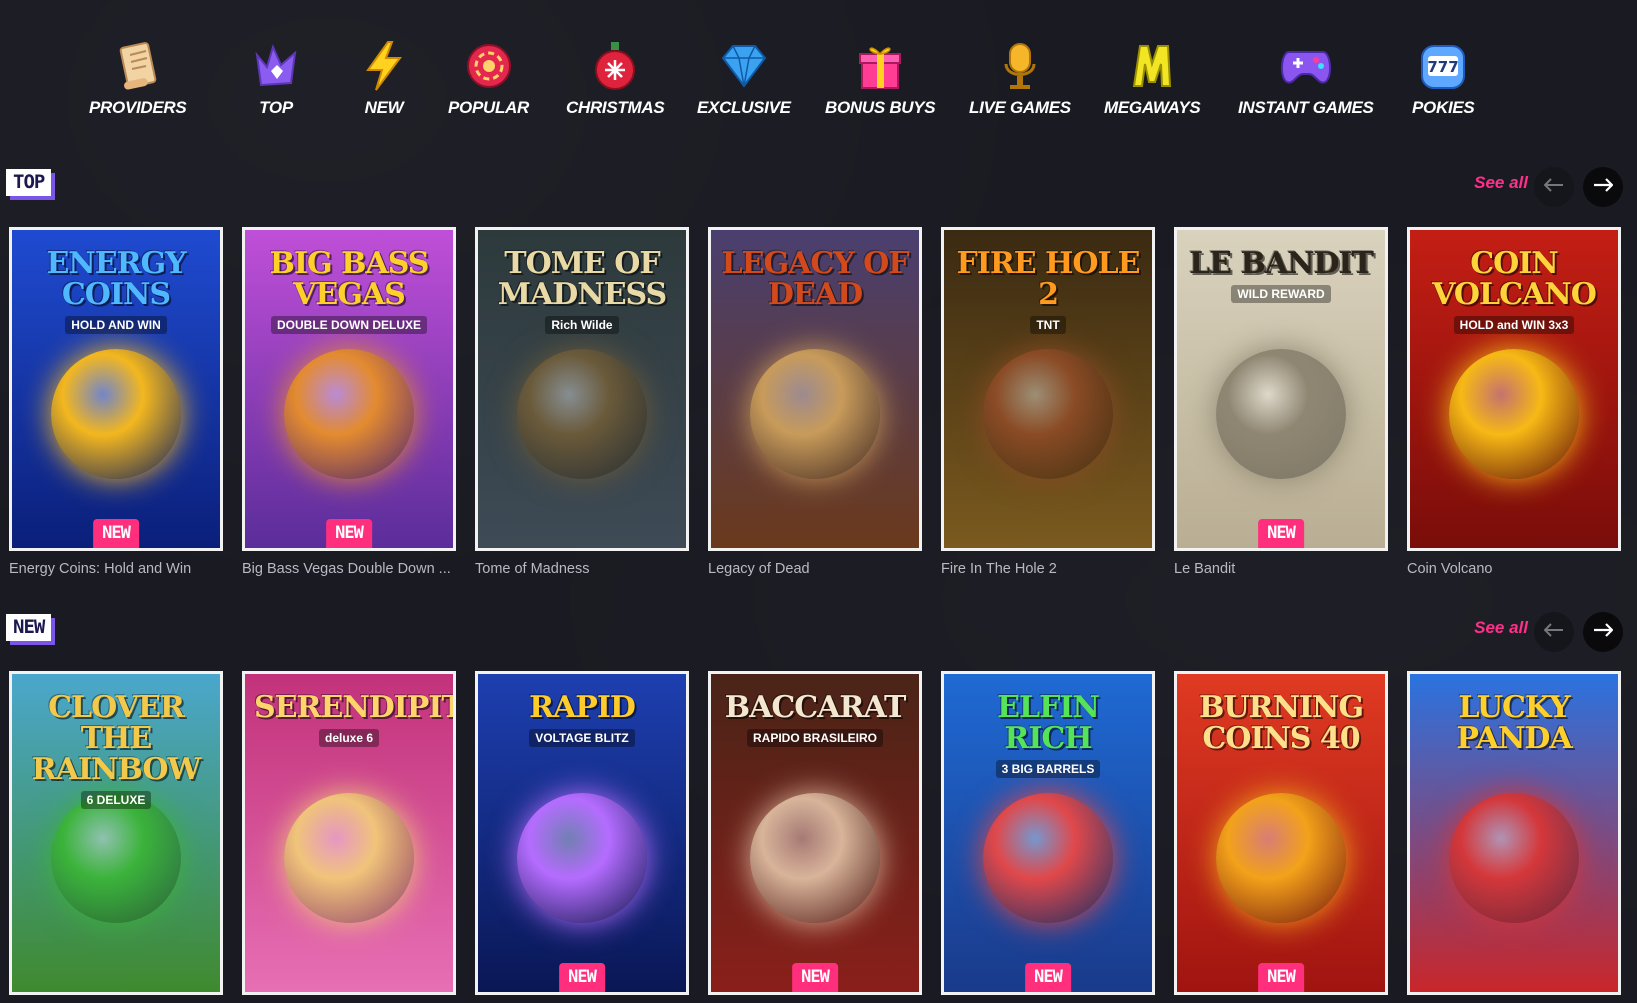 The width and height of the screenshot is (1637, 1003). Describe the element at coordinates (615, 77) in the screenshot. I see `category-christmas: CHRISTMAS` at that location.